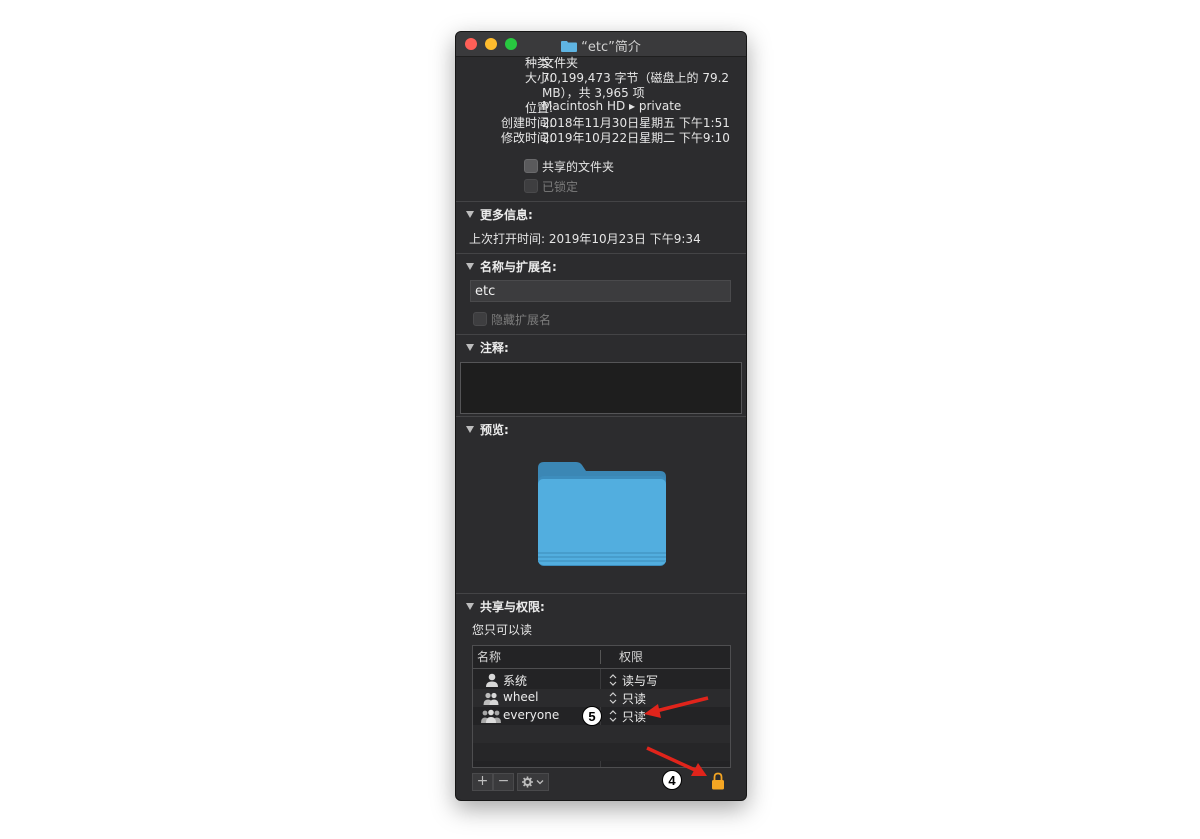 The width and height of the screenshot is (1200, 839). Describe the element at coordinates (491, 716) in the screenshot. I see `everyone-icon` at that location.